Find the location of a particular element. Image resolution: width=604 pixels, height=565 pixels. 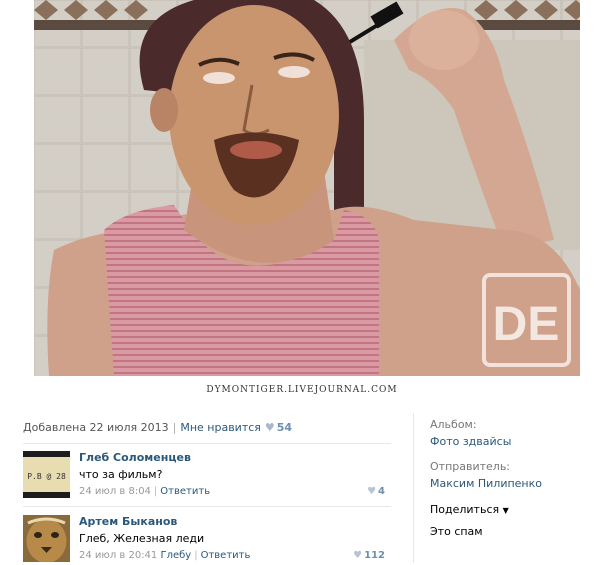

comment-footer: 24 июл в 20:41 Глебу | Ответить is located at coordinates (164, 555).